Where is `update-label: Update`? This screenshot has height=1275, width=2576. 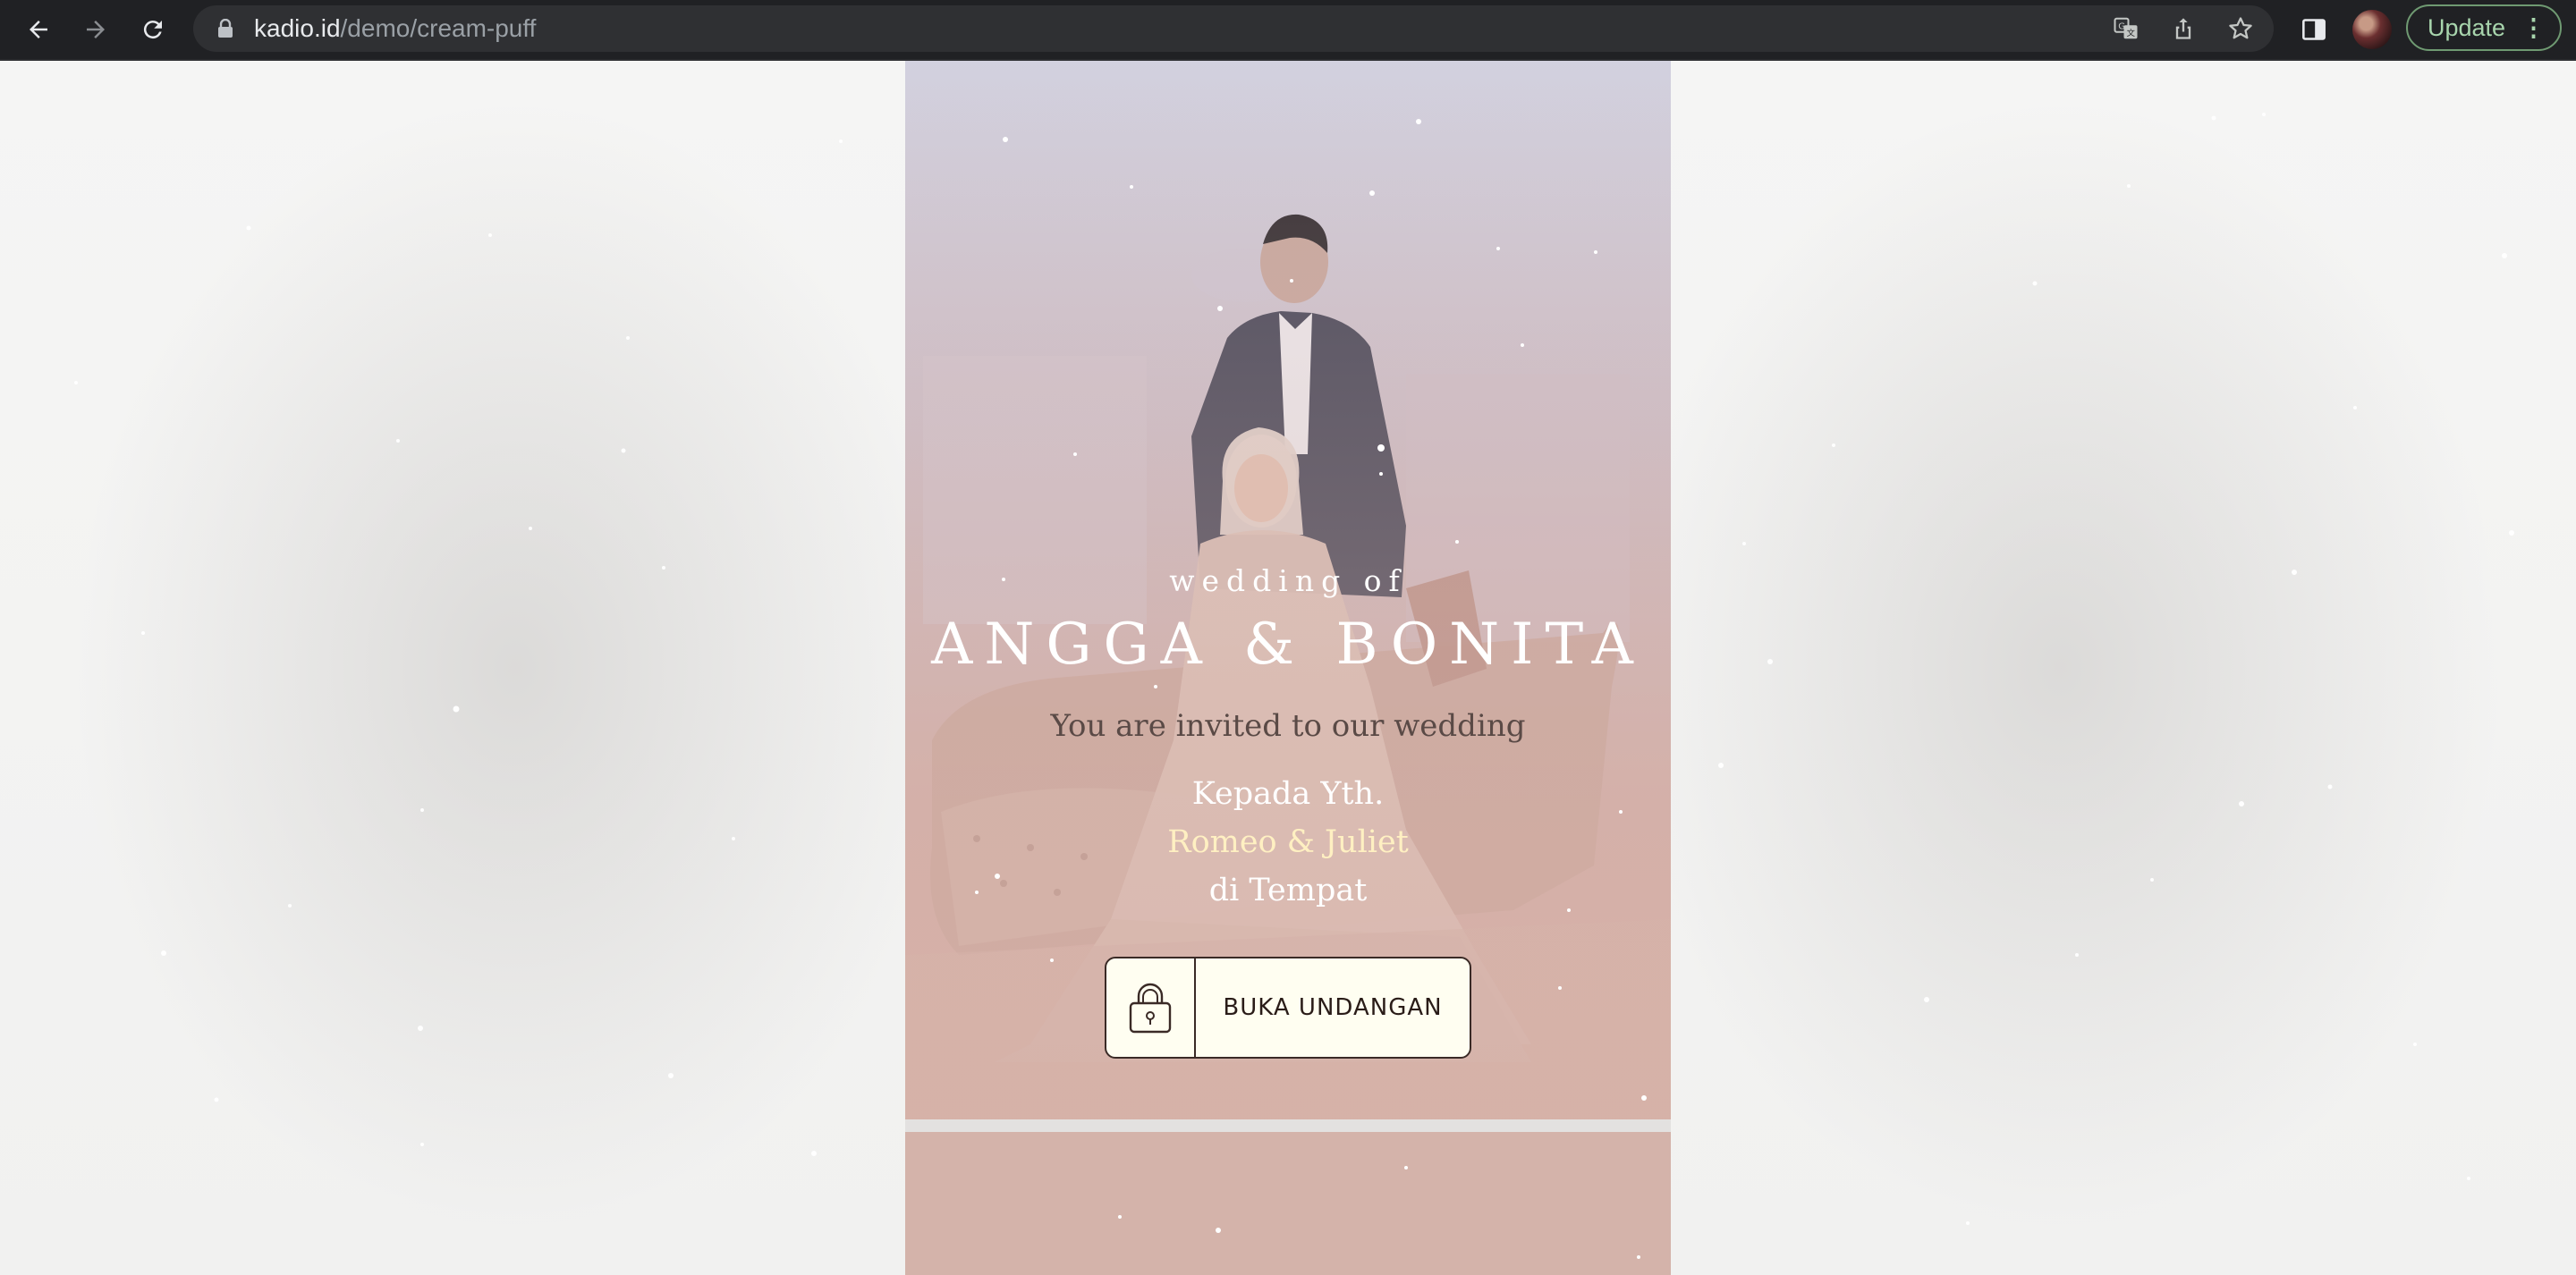 update-label: Update is located at coordinates (2467, 27).